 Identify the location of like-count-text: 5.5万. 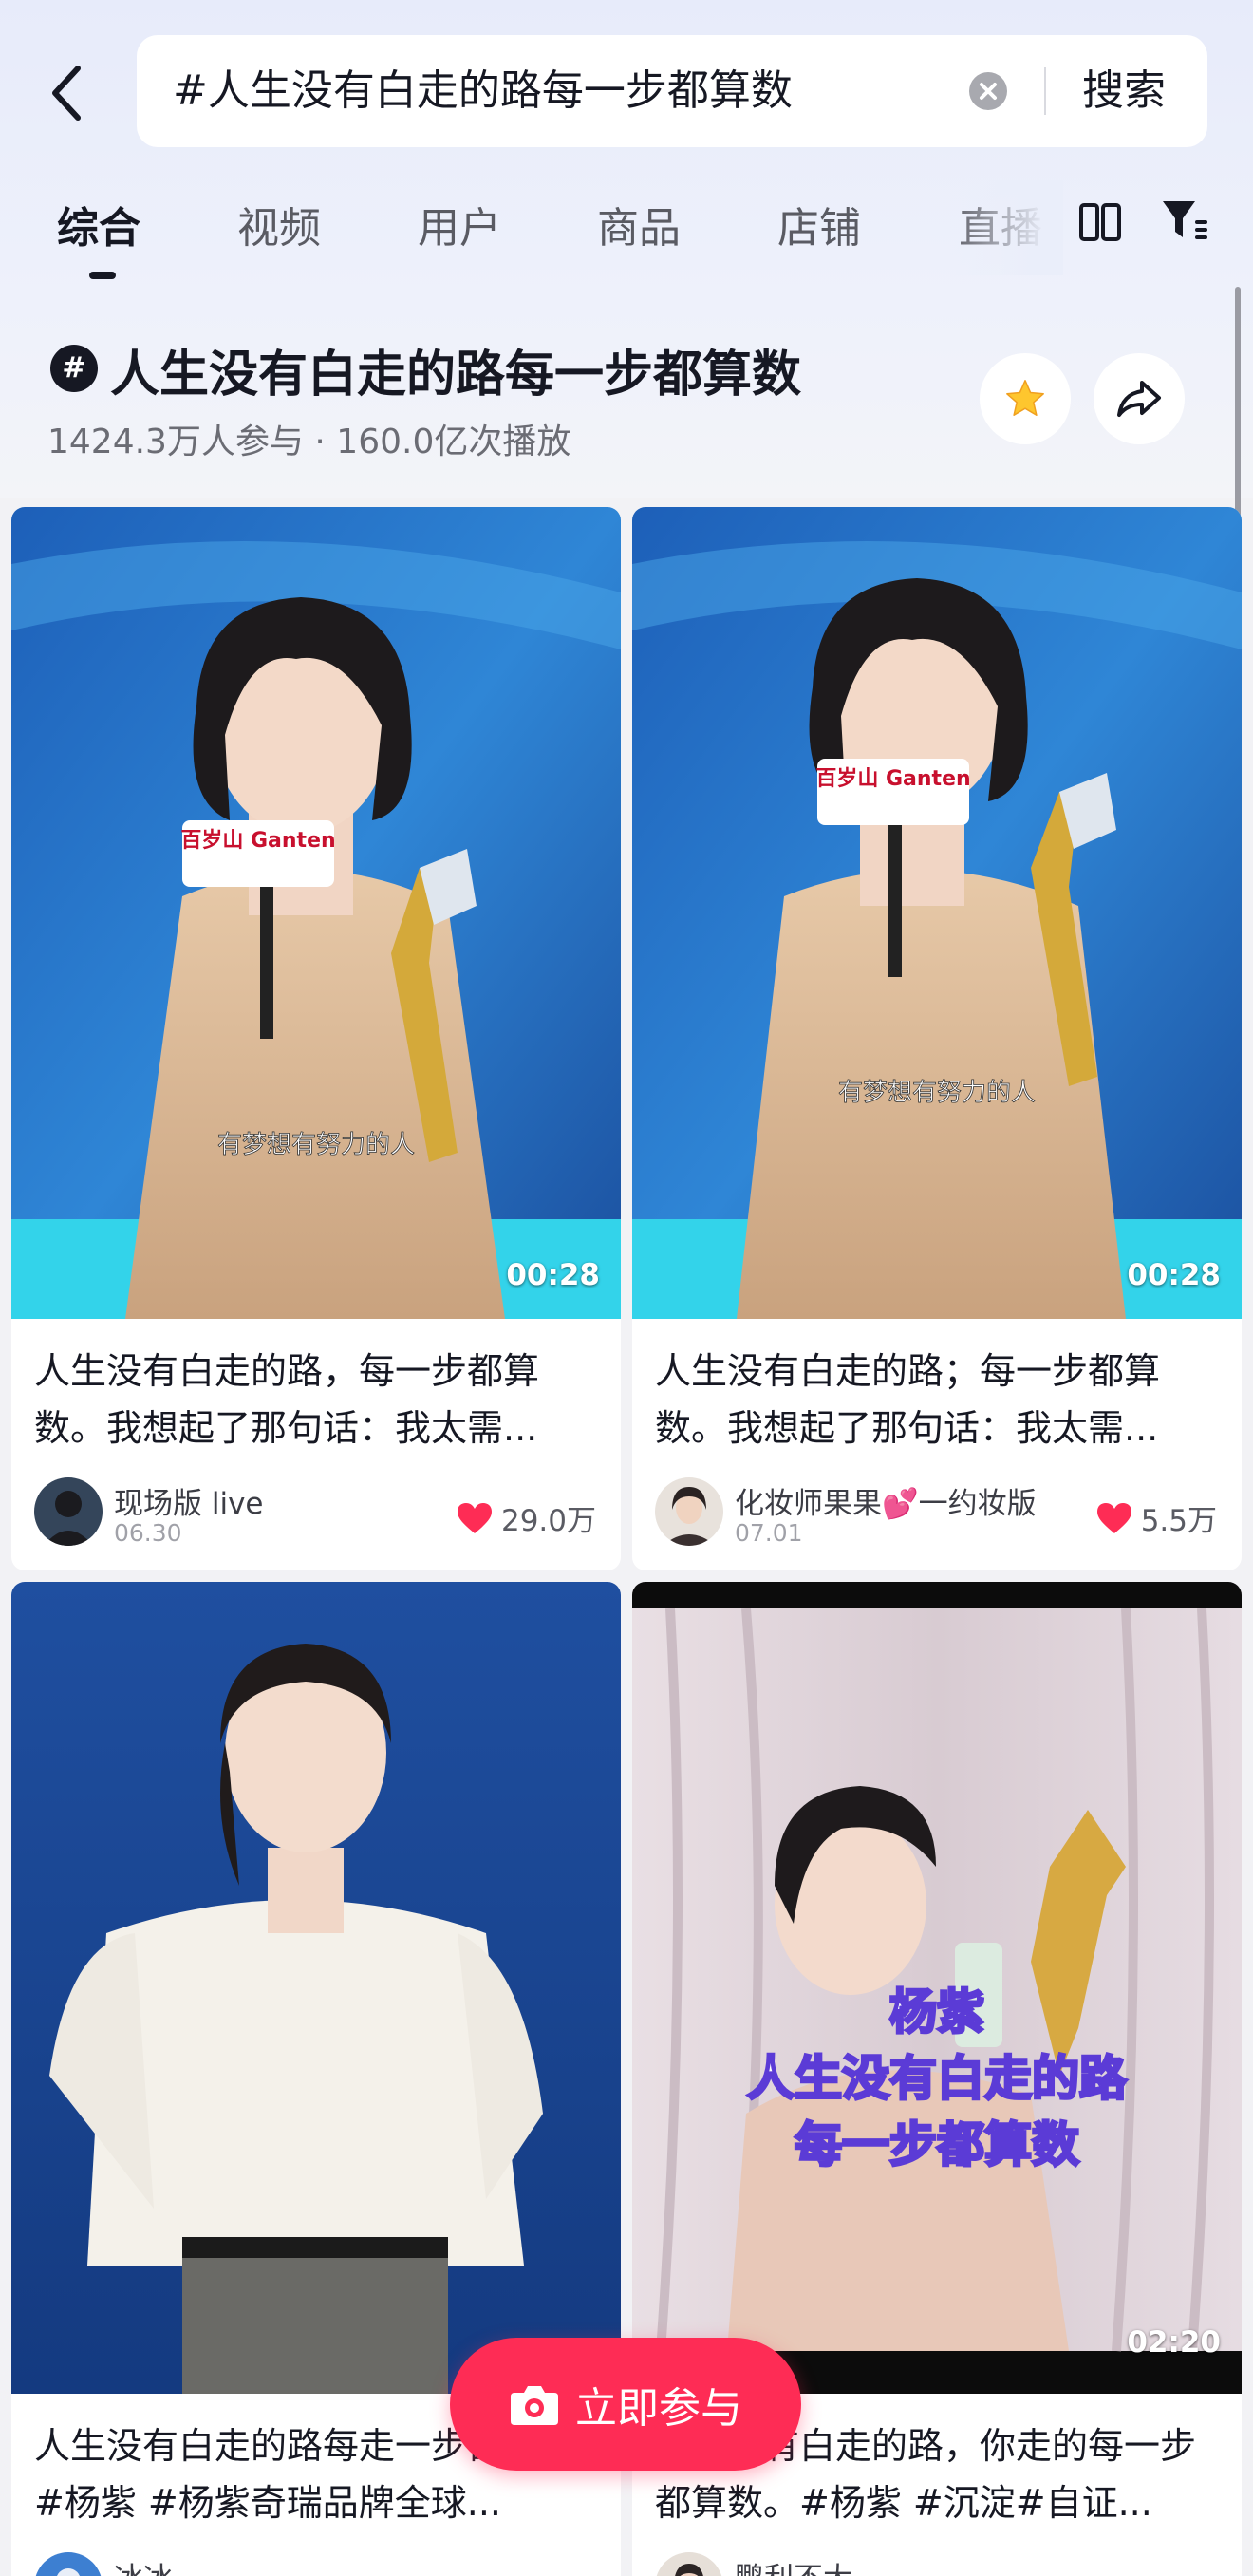
(1178, 1521).